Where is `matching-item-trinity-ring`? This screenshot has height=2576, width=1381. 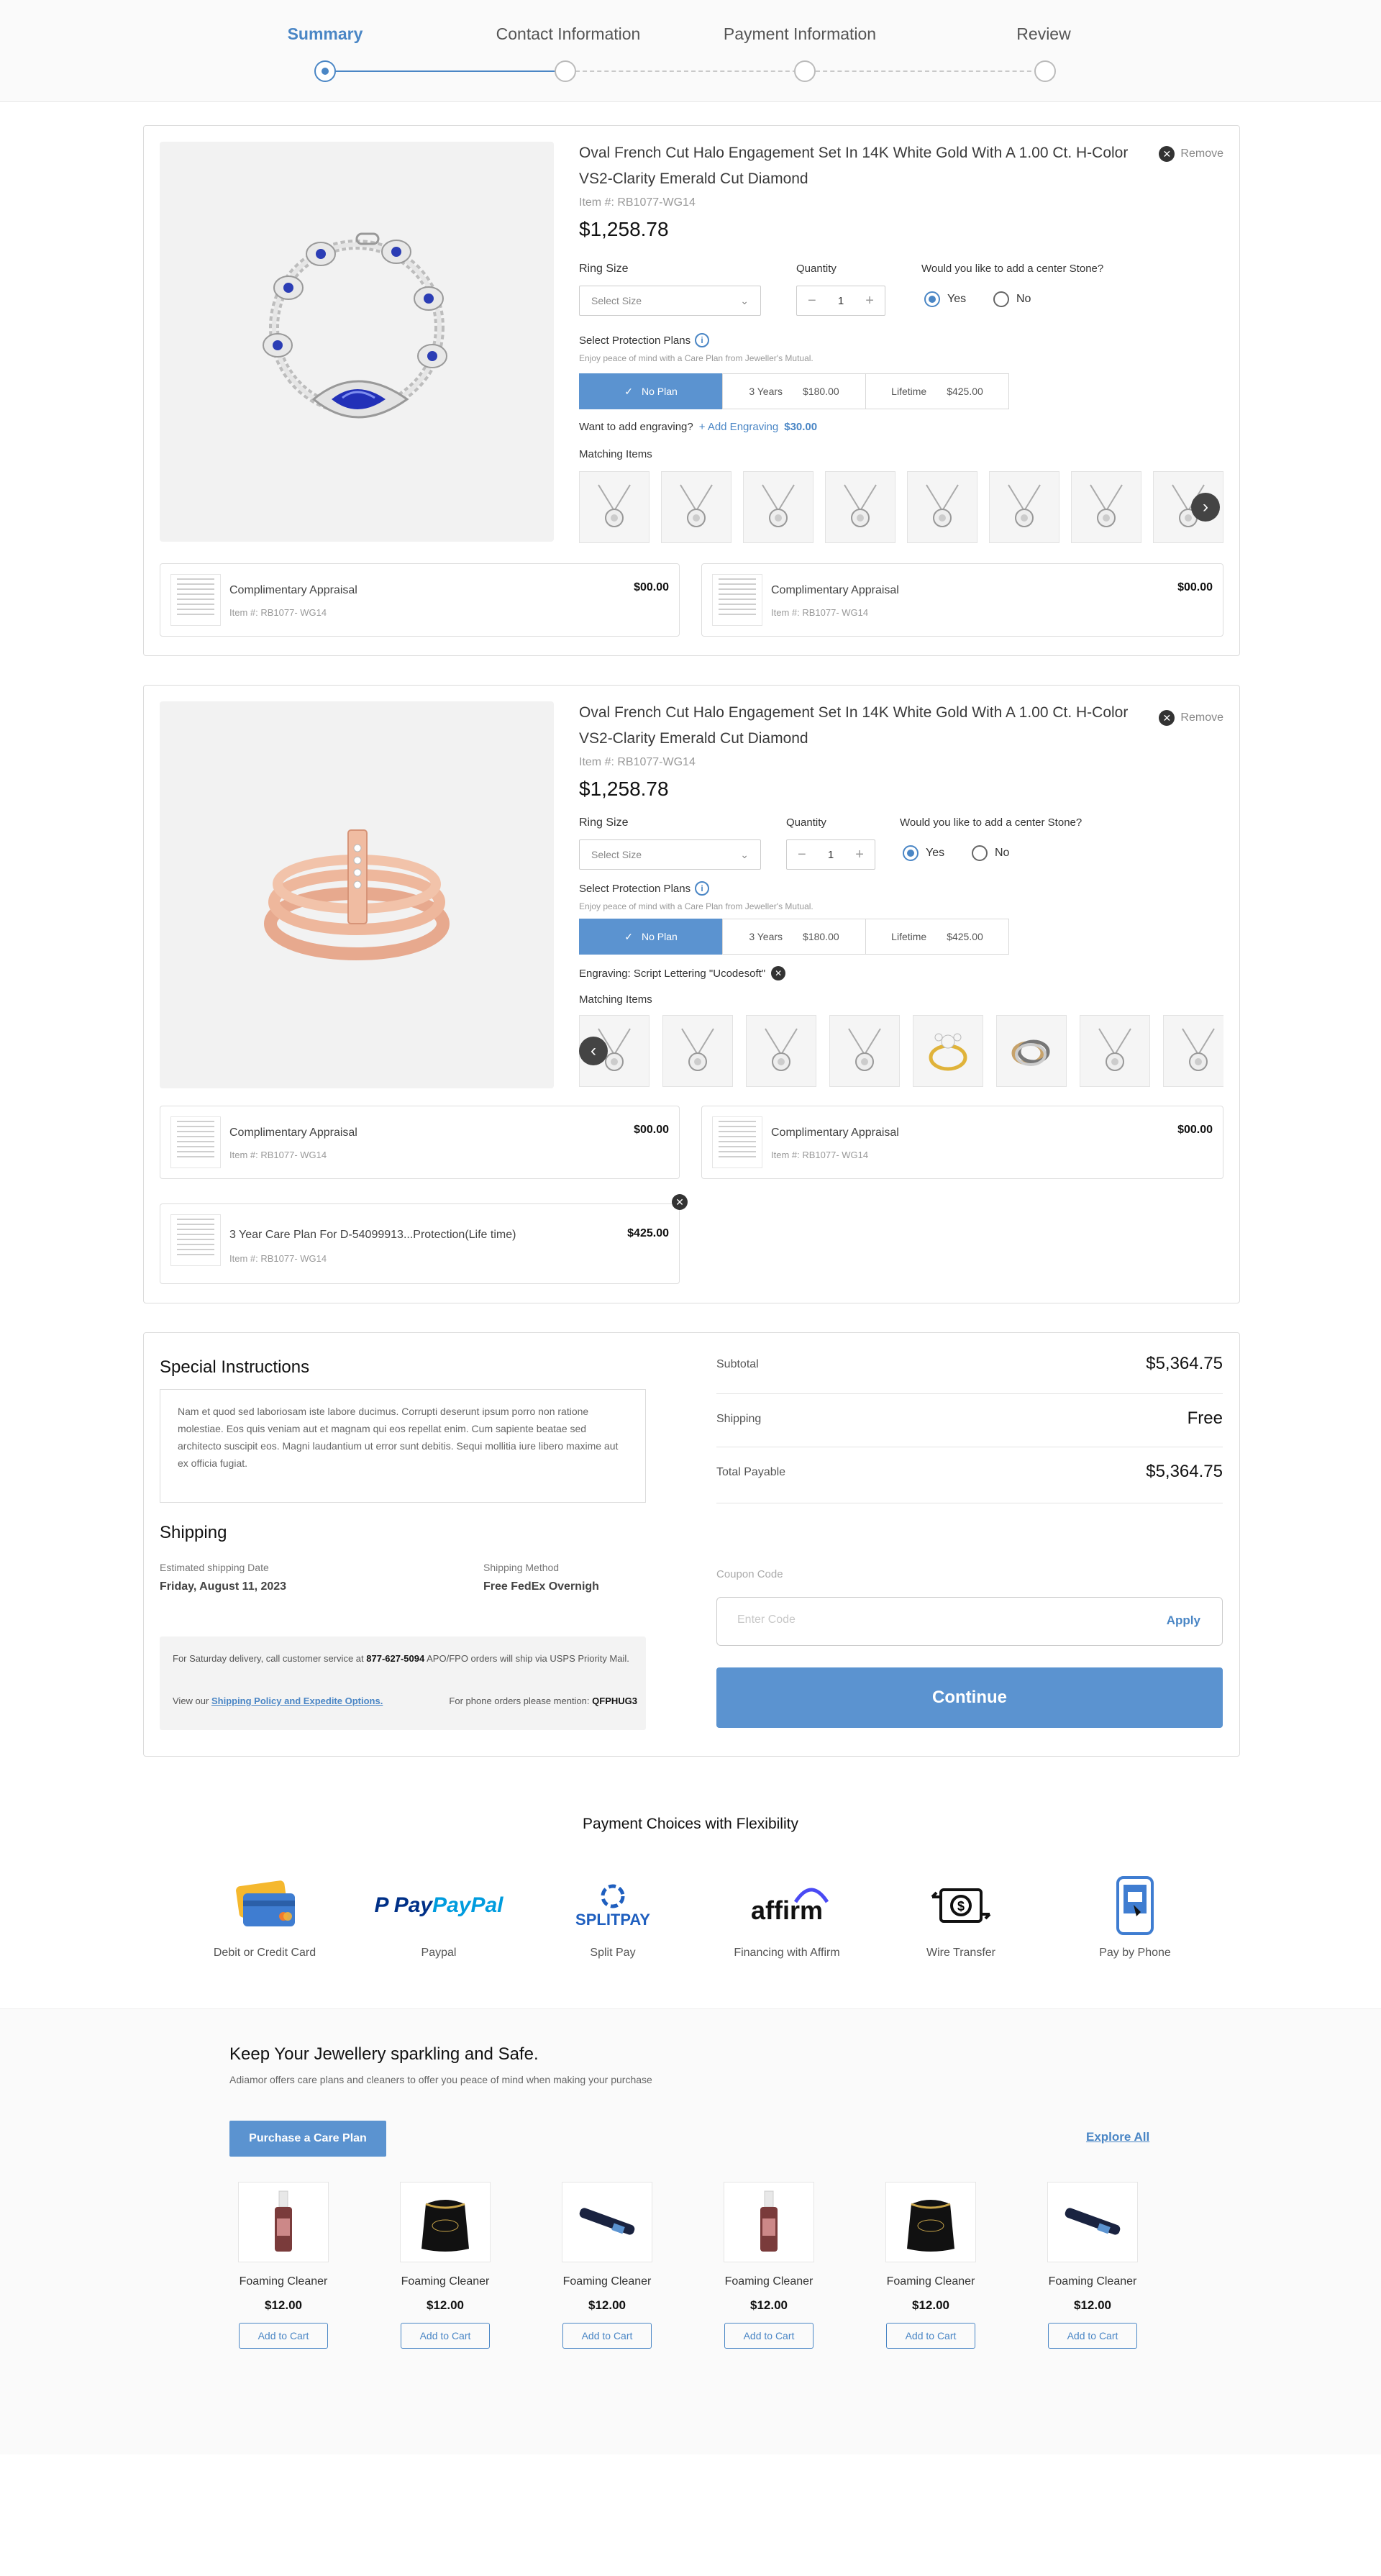
matching-item-trinity-ring is located at coordinates (1031, 1051).